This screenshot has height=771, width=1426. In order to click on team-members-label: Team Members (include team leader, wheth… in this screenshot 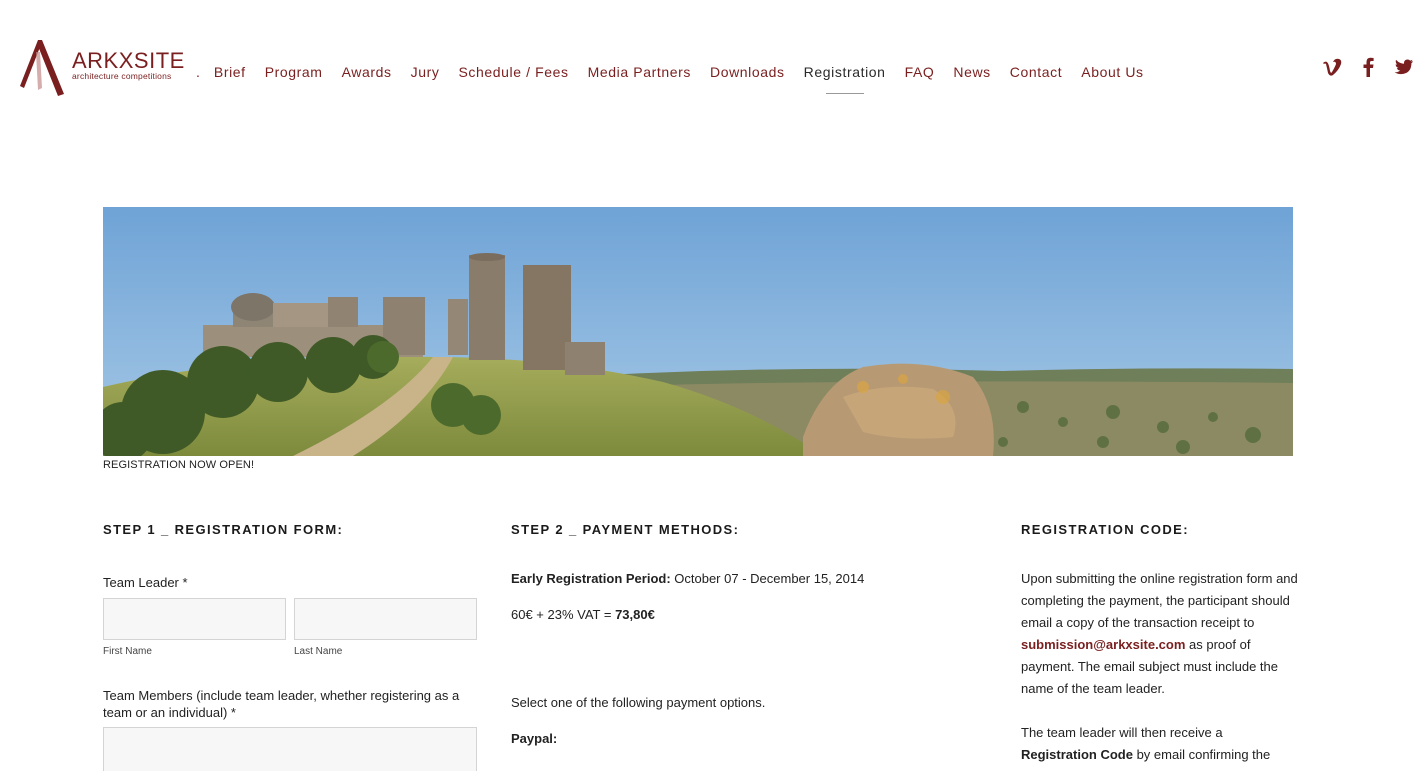, I will do `click(291, 704)`.